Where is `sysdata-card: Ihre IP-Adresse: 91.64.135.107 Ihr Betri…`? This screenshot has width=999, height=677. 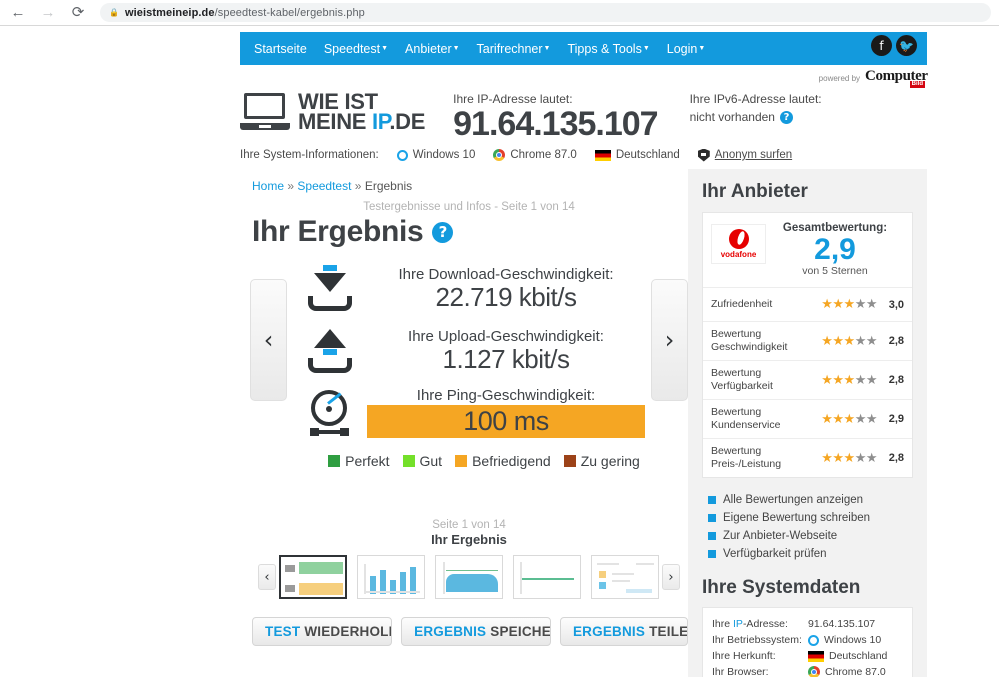
sysdata-card: Ihre IP-Adresse: 91.64.135.107 Ihr Betri… is located at coordinates (807, 642).